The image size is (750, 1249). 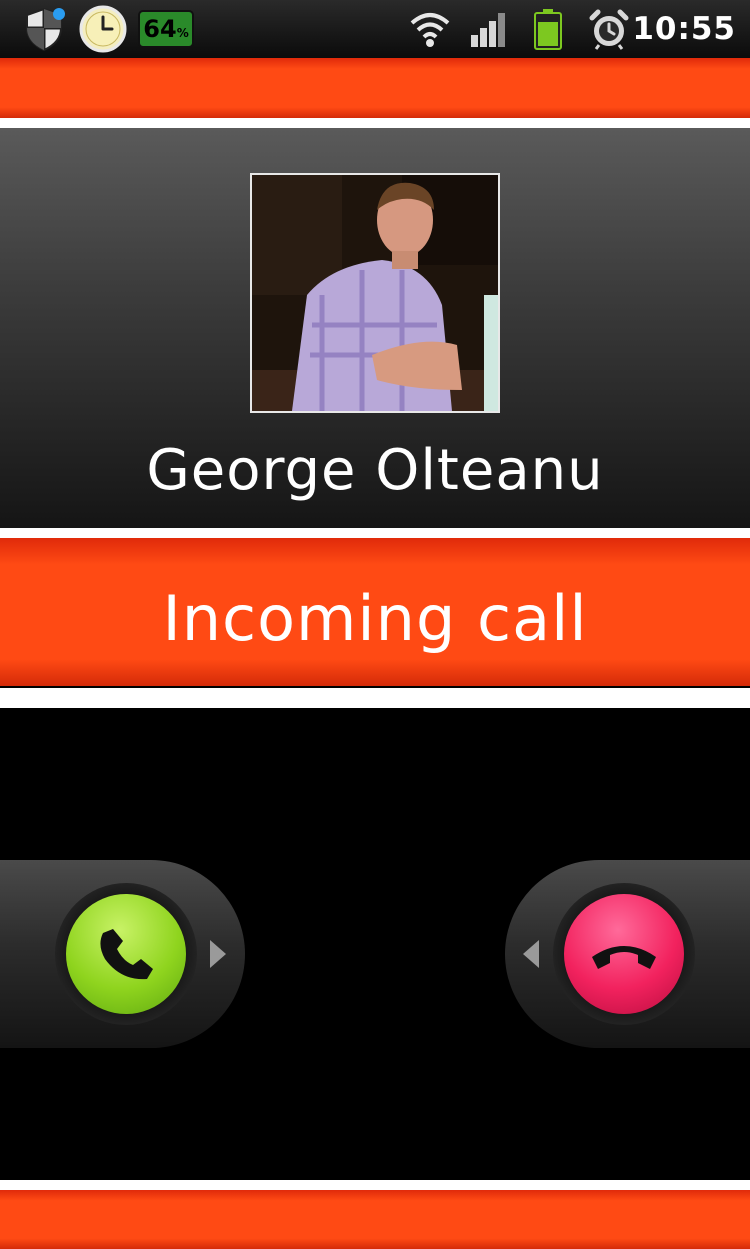 I want to click on decline-slider, so click(x=627, y=954).